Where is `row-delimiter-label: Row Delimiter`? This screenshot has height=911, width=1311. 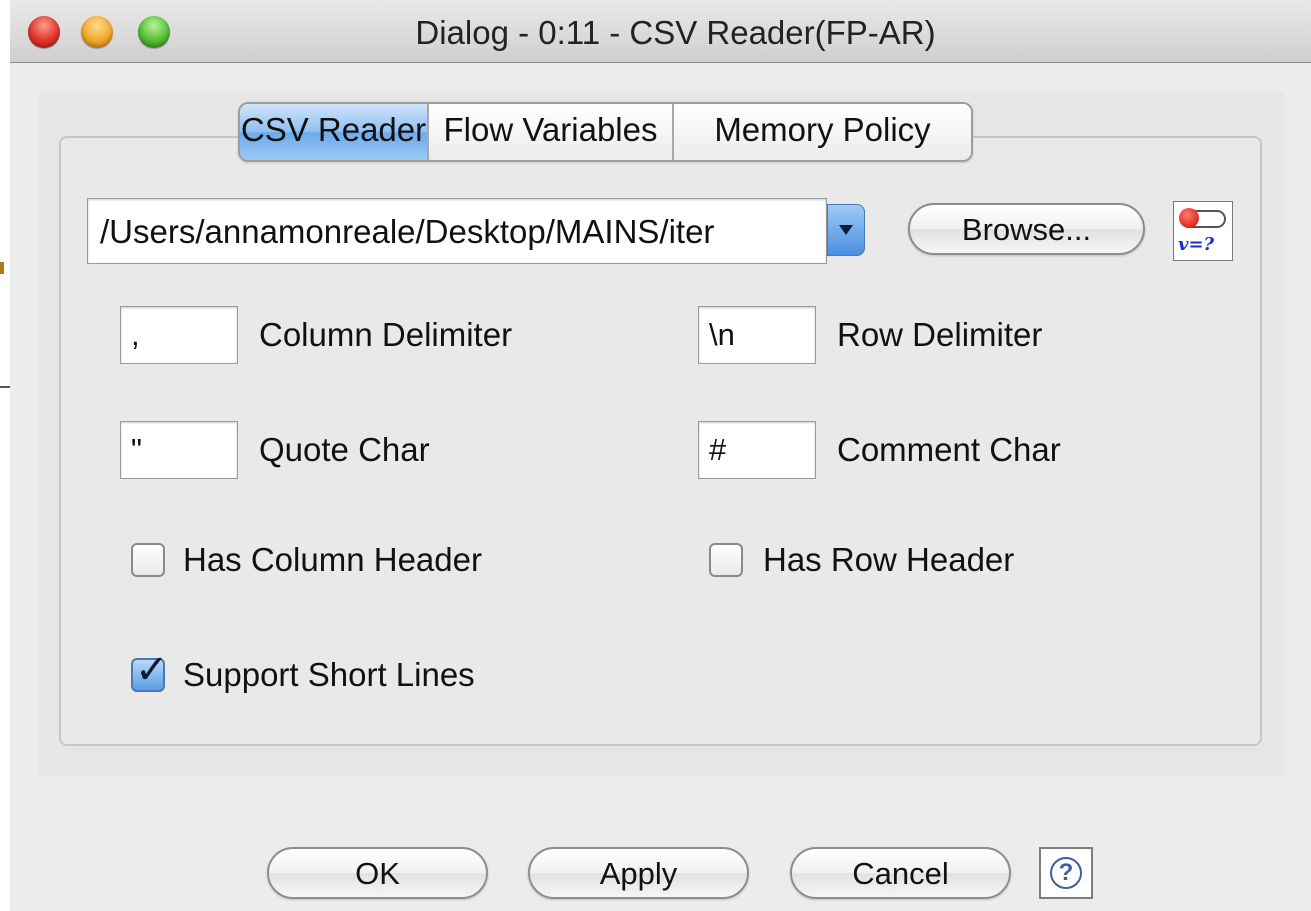
row-delimiter-label: Row Delimiter is located at coordinates (940, 334).